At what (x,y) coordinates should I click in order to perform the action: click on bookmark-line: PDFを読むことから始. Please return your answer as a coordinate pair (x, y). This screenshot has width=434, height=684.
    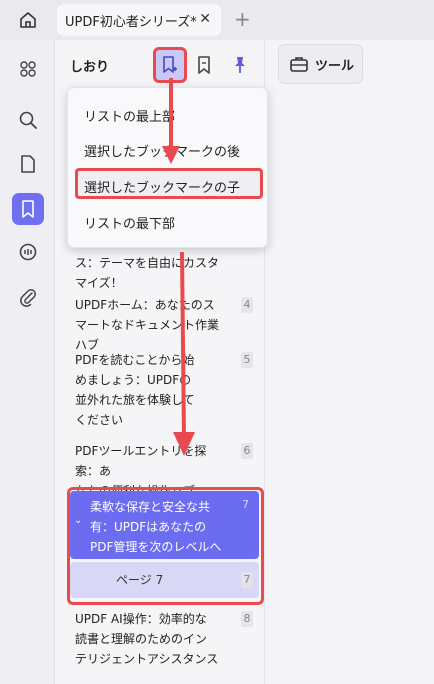
    Looking at the image, I should click on (135, 360).